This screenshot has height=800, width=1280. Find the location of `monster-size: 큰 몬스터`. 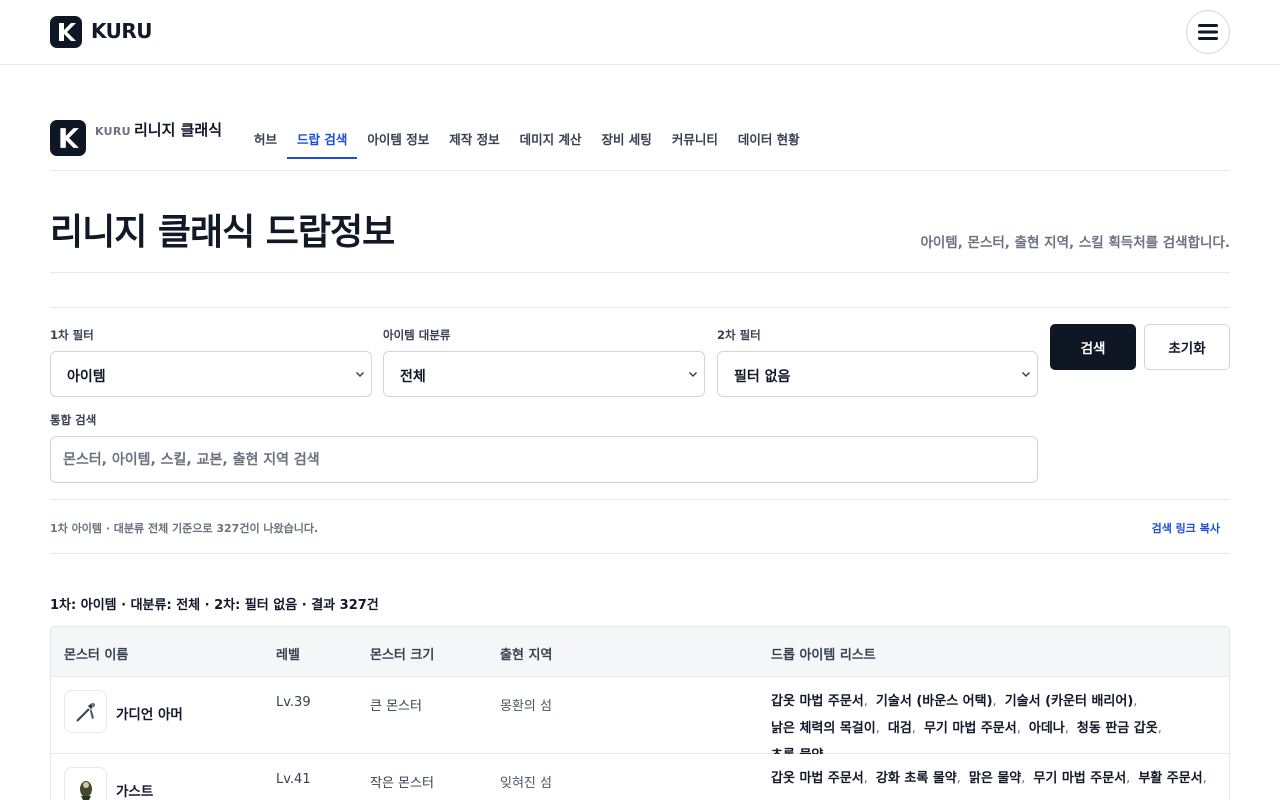

monster-size: 큰 몬스터 is located at coordinates (396, 706).